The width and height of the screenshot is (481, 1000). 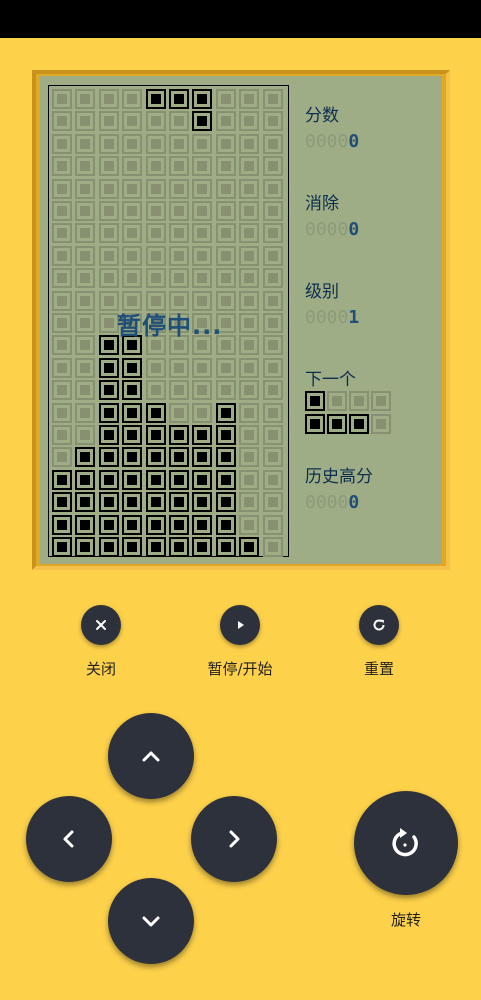 What do you see at coordinates (101, 625) in the screenshot?
I see `close-button` at bounding box center [101, 625].